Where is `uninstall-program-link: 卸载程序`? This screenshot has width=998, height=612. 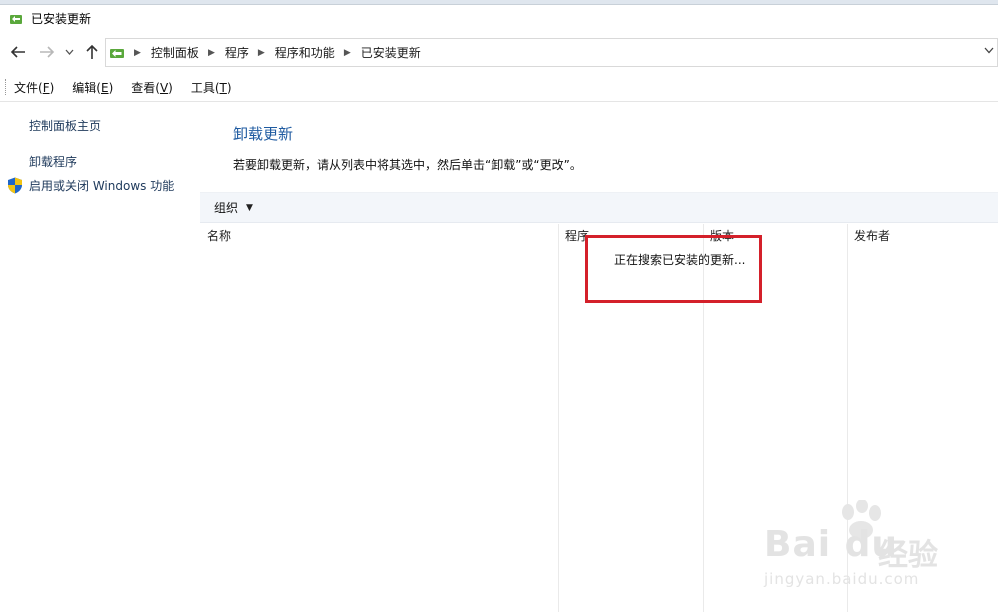
uninstall-program-link: 卸载程序 is located at coordinates (53, 161).